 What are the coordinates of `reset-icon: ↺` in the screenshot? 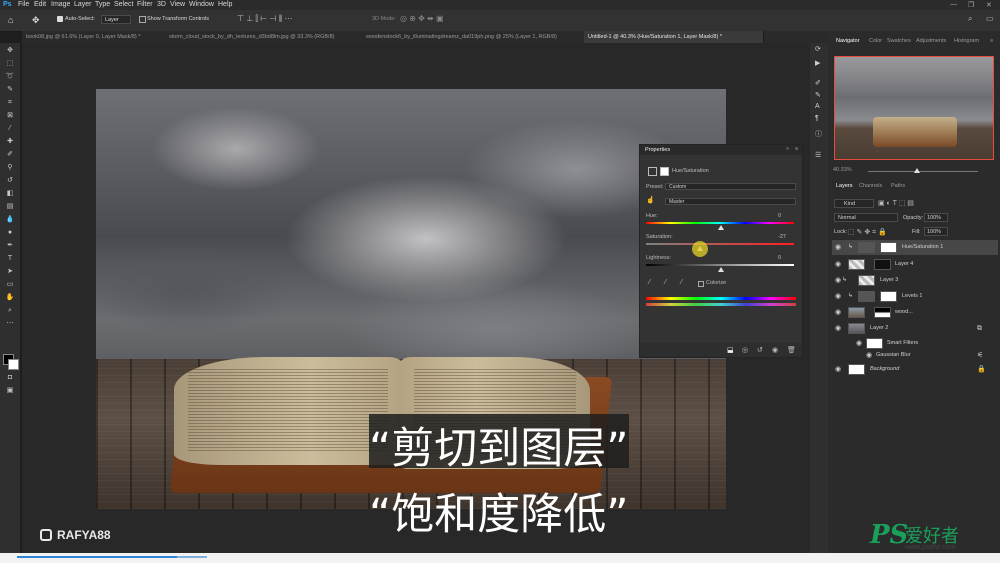 It's located at (760, 350).